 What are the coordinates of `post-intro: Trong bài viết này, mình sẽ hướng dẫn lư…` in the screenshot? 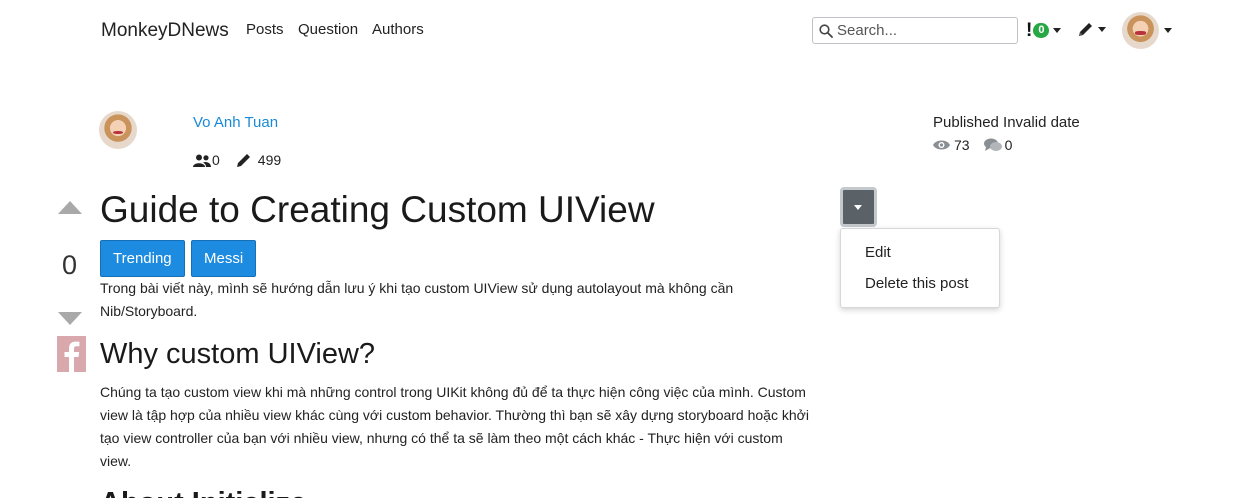 It's located at (417, 299).